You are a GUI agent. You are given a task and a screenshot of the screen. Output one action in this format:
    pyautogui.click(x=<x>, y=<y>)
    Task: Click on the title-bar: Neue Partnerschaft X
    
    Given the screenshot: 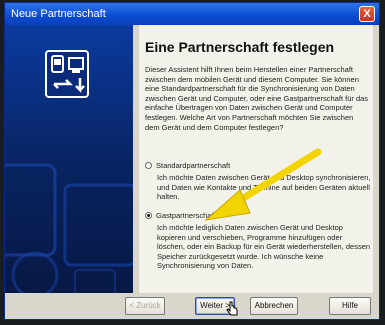 What is the action you would take?
    pyautogui.click(x=192, y=14)
    